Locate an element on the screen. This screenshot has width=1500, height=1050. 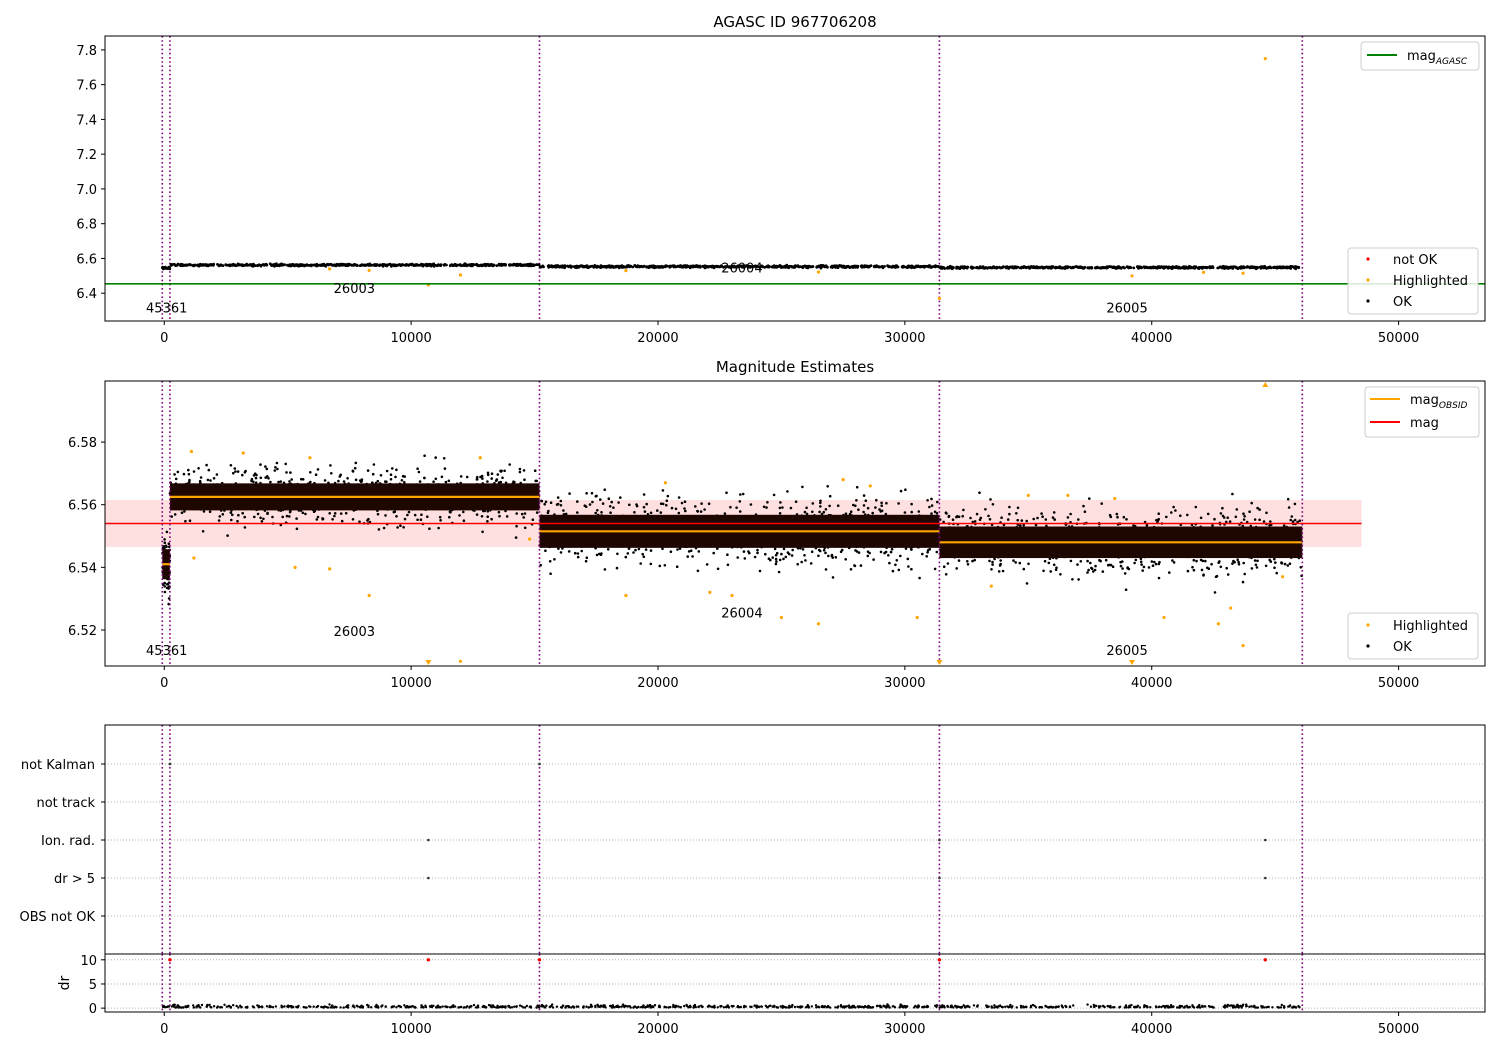
magnitude-legend-lower-label: Highlighted is located at coordinates (1430, 626).